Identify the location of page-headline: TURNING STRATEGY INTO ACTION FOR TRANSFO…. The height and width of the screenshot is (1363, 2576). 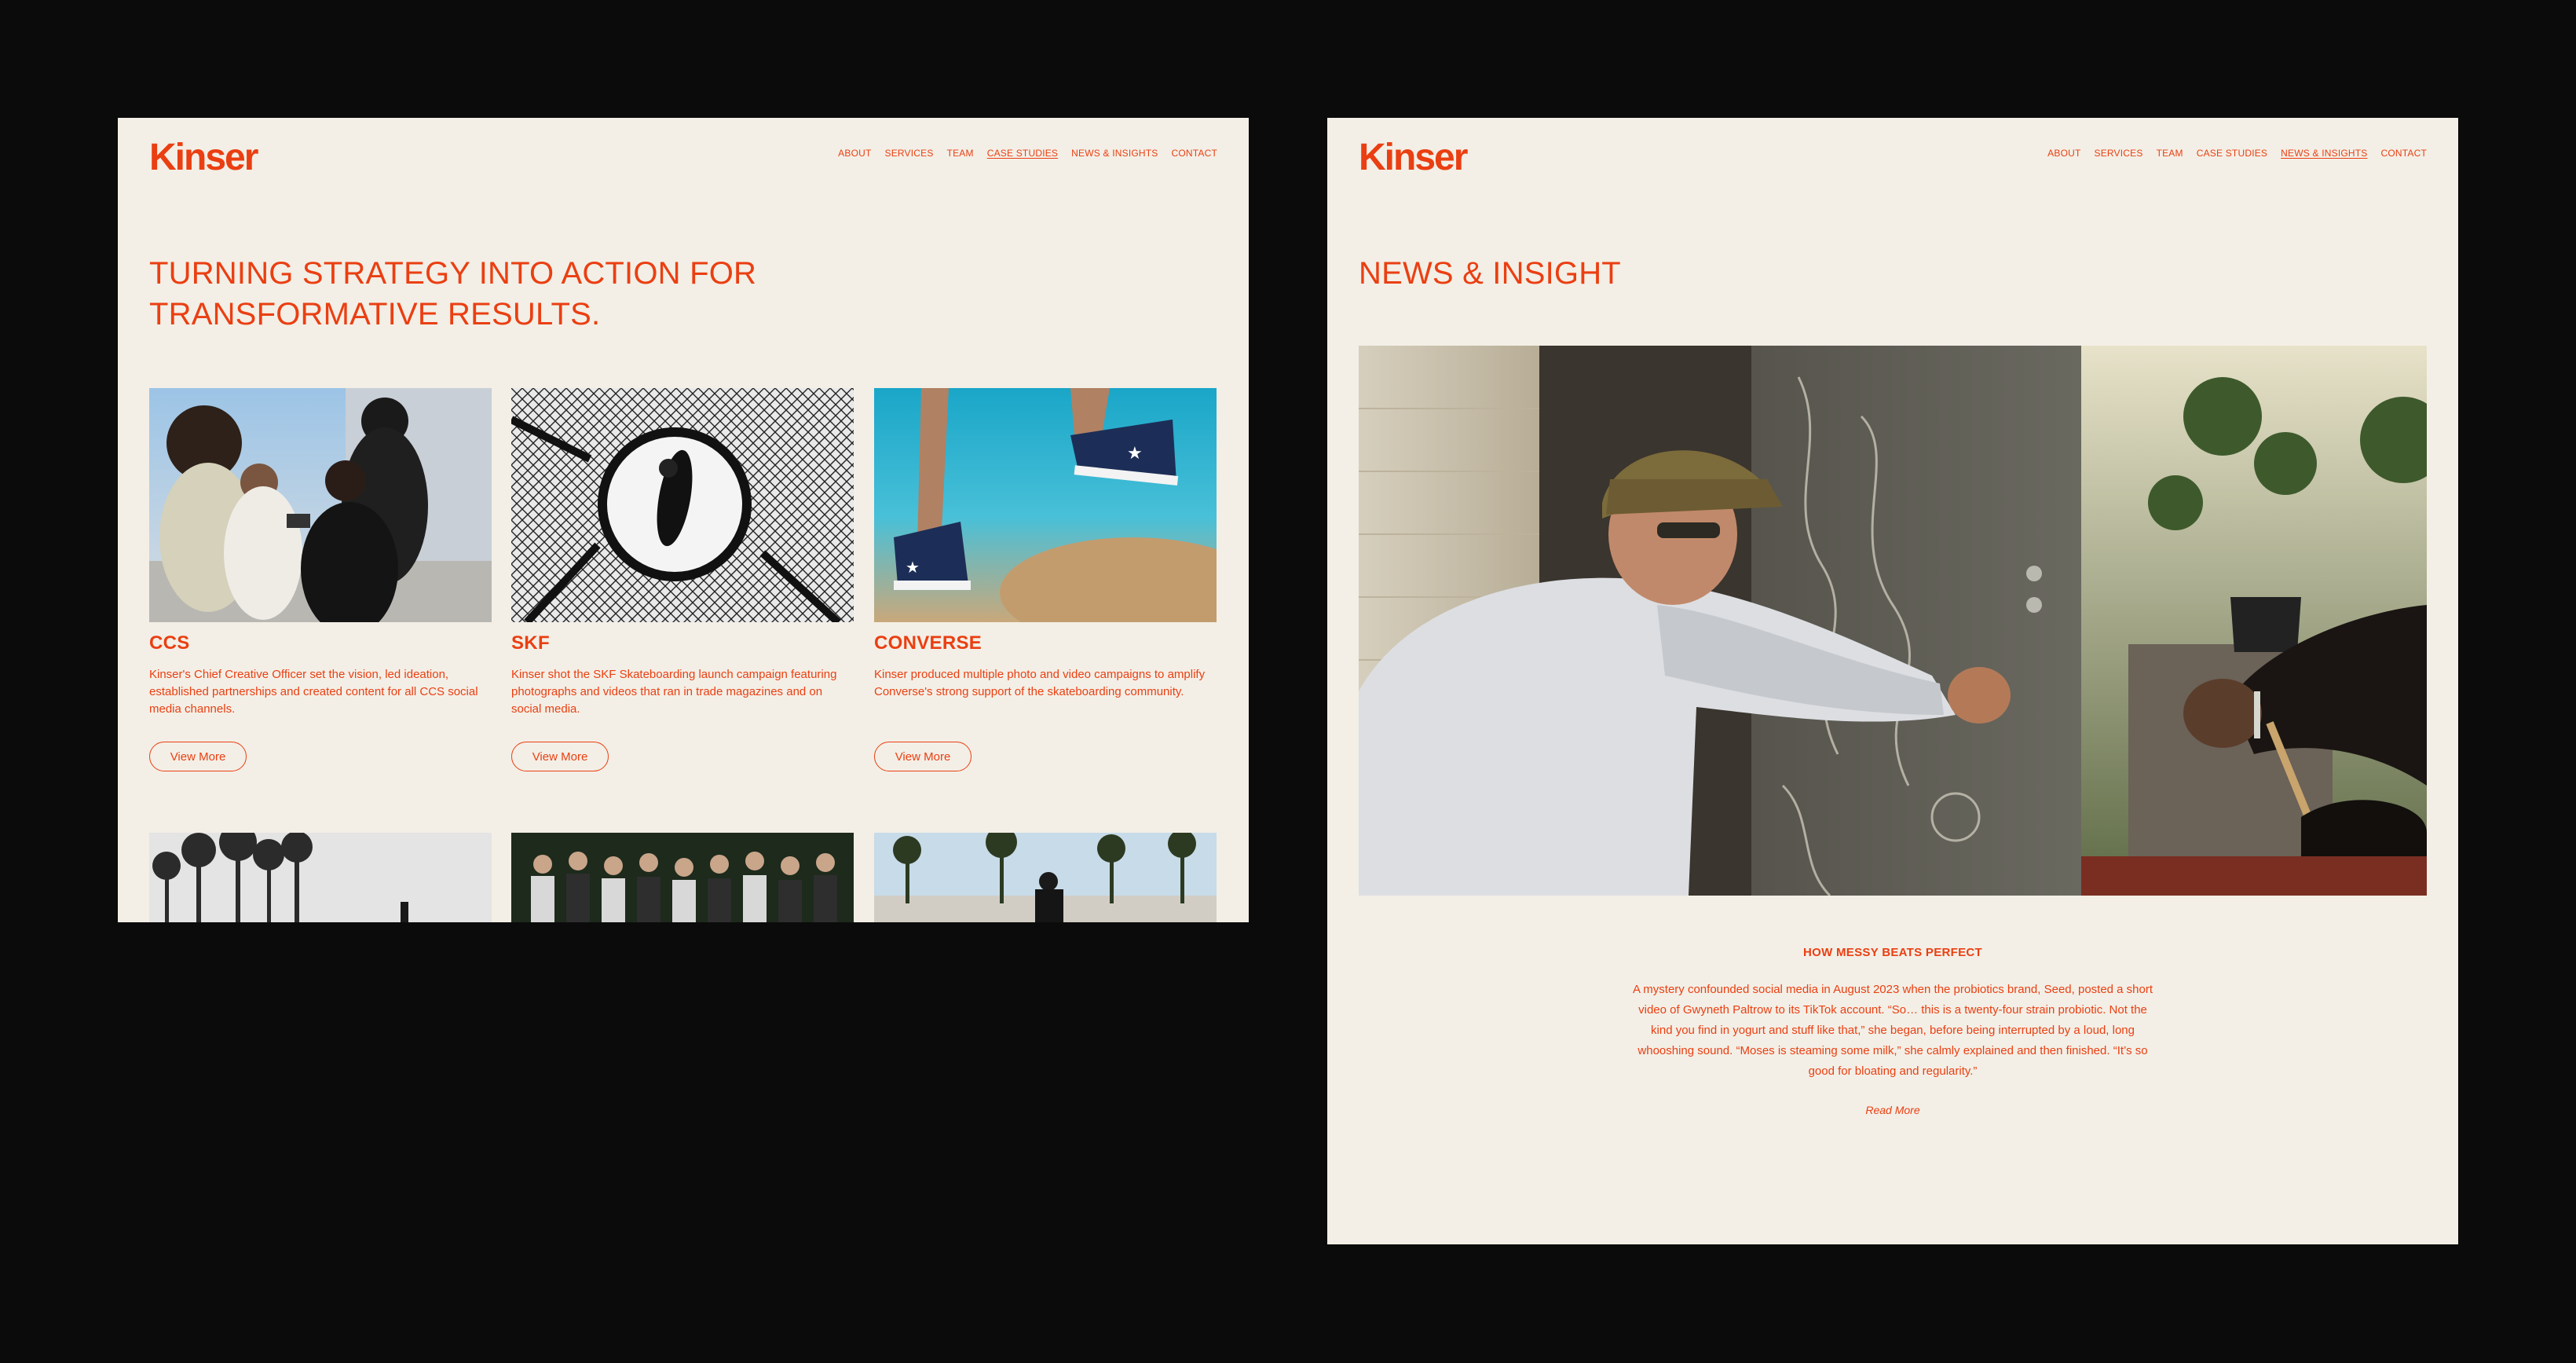
(502, 294).